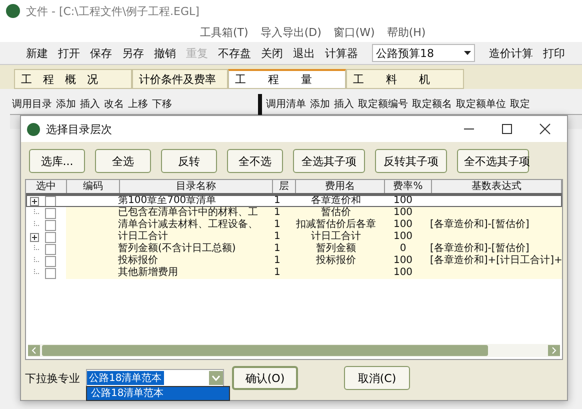 Image resolution: width=582 pixels, height=409 pixels. What do you see at coordinates (93, 186) in the screenshot?
I see `column-header: 编码` at bounding box center [93, 186].